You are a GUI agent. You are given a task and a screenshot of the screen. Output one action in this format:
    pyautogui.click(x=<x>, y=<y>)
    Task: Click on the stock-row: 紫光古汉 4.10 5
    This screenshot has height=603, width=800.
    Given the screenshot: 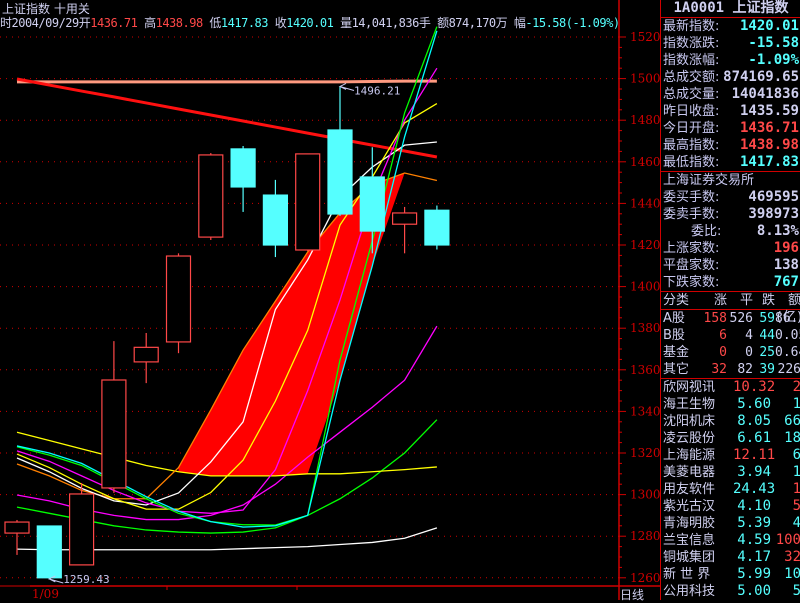 What is the action you would take?
    pyautogui.click(x=730, y=506)
    